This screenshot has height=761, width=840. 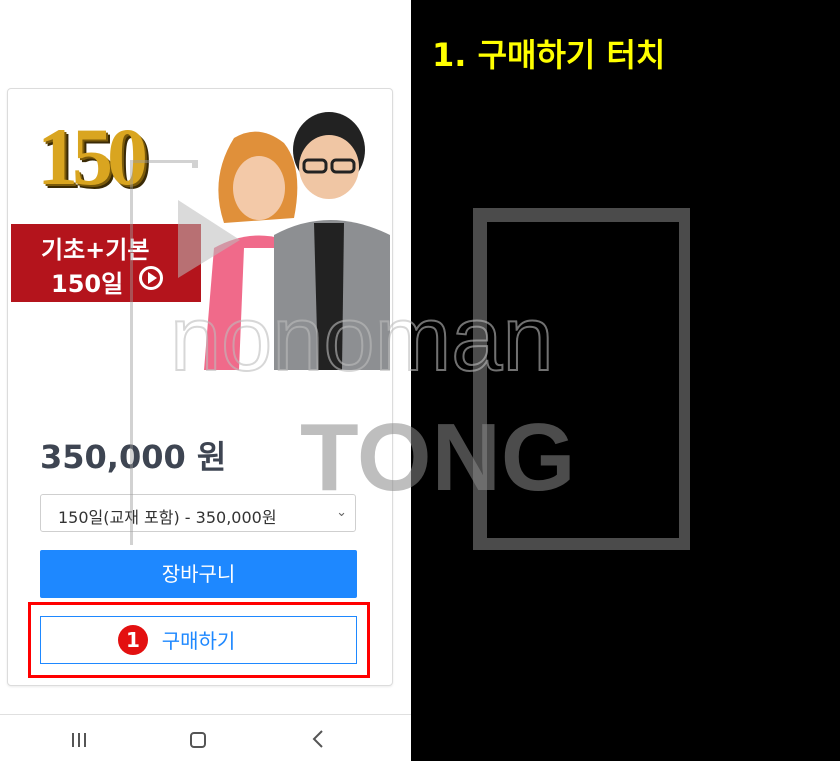 What do you see at coordinates (332, 241) in the screenshot?
I see `man-instructor-photo` at bounding box center [332, 241].